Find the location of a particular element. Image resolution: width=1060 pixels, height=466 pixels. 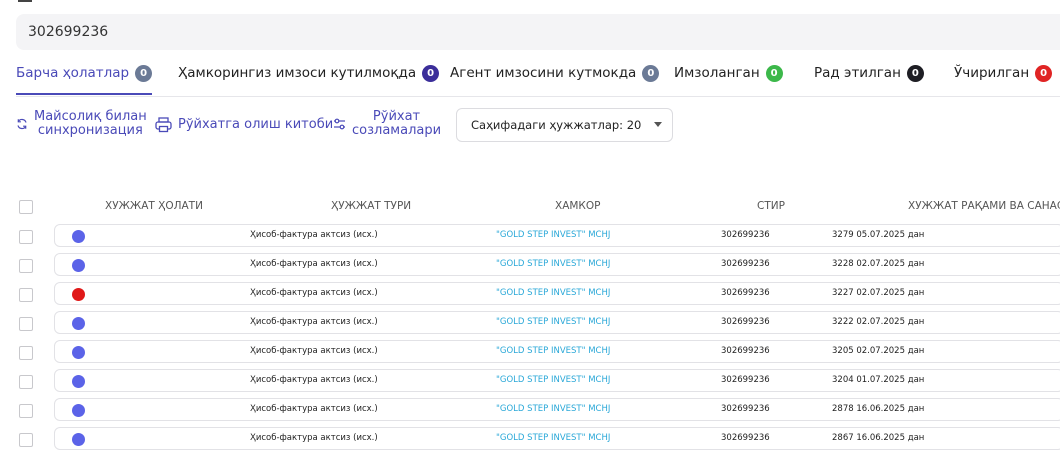

tab-deleted: Ўчирилган 0 is located at coordinates (1003, 73).